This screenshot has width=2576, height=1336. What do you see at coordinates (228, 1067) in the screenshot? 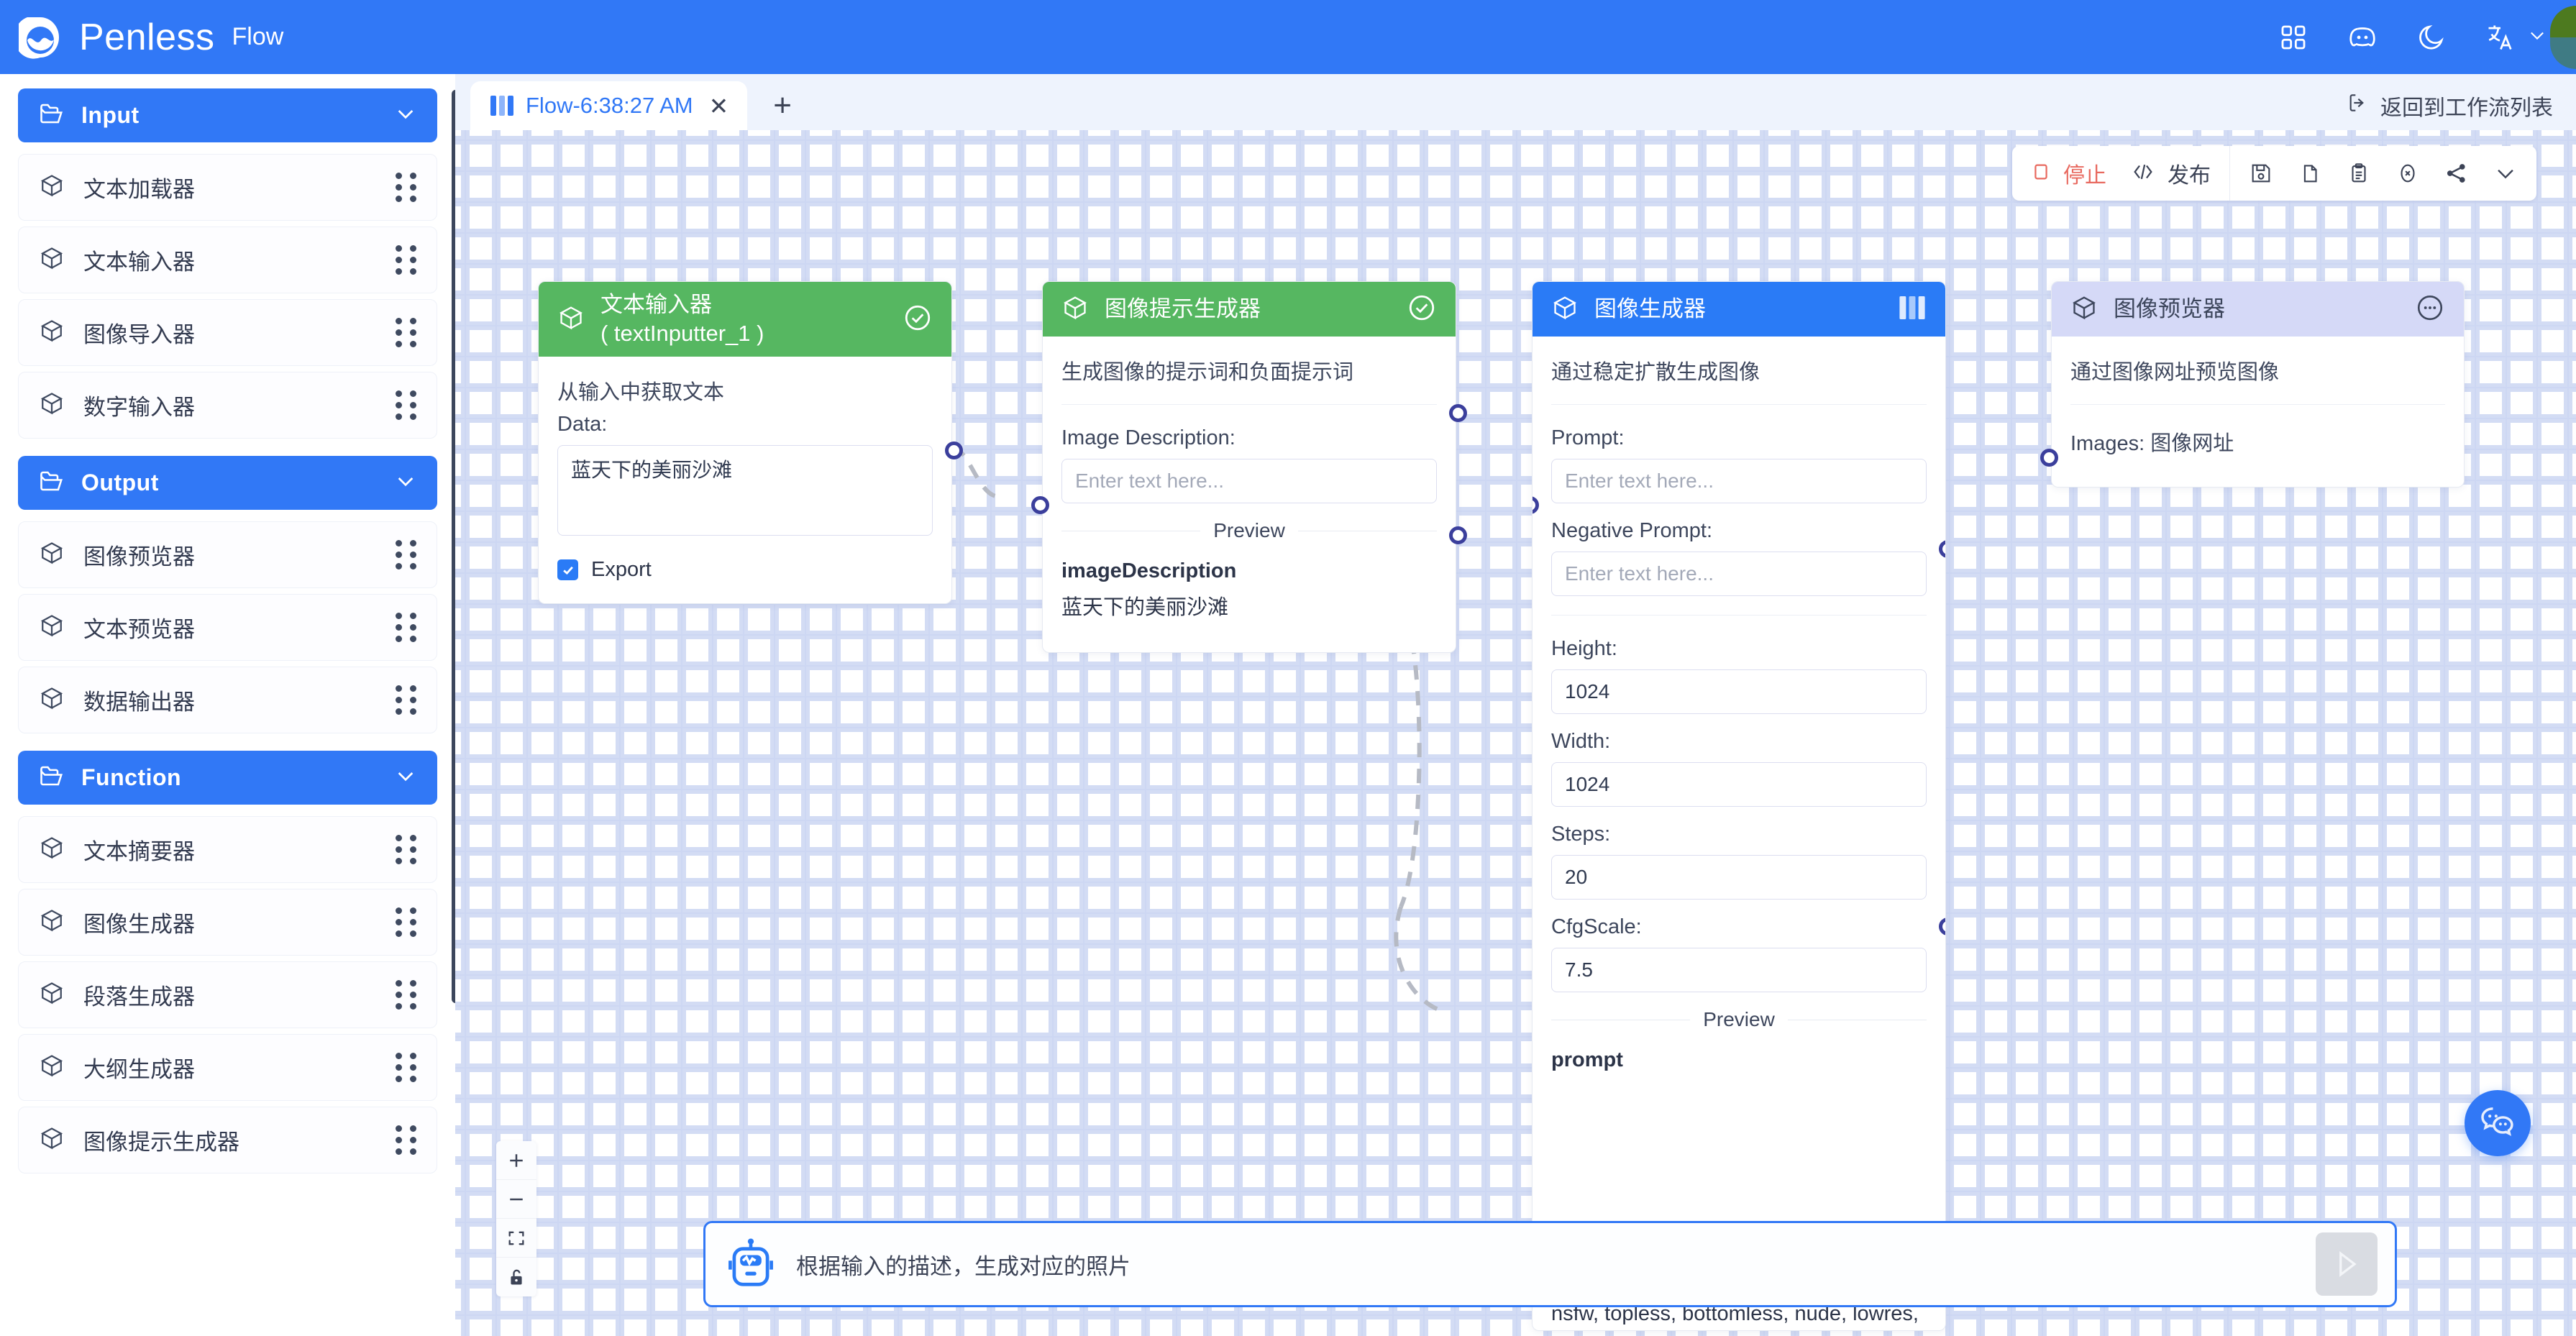
I see `sidebar-item-outline-generator: 大纲生成器` at bounding box center [228, 1067].